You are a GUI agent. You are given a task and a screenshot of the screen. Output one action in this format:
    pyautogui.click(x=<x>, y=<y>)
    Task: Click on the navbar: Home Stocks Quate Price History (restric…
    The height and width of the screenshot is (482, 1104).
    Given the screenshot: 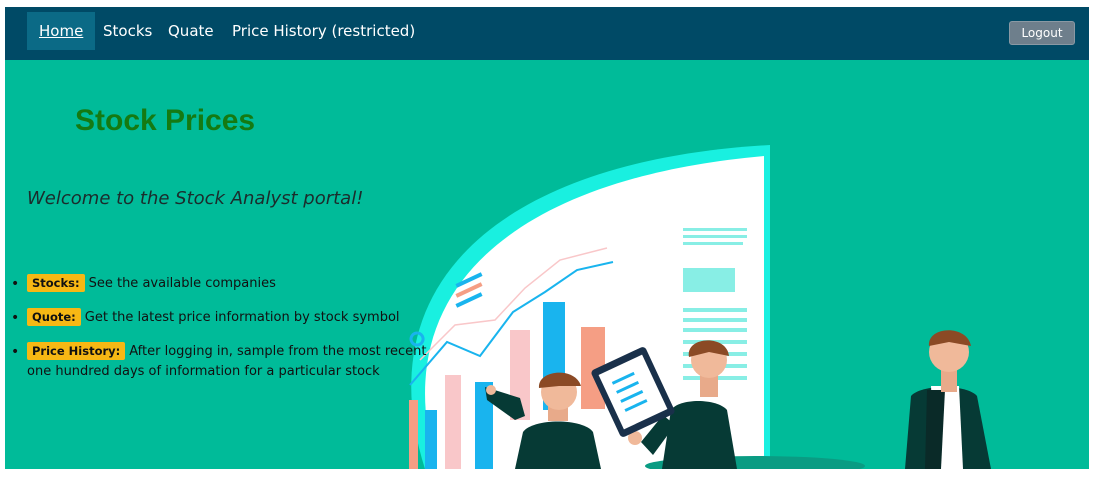 What is the action you would take?
    pyautogui.click(x=547, y=33)
    